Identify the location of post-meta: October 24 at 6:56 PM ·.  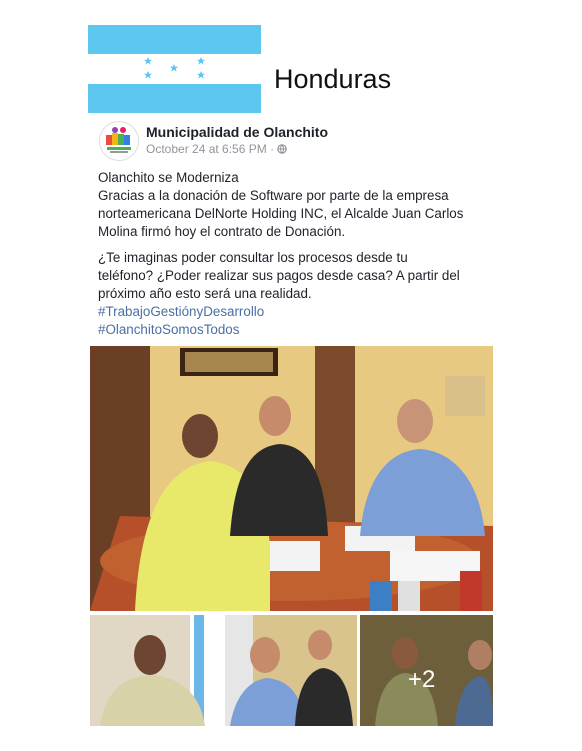
(217, 149).